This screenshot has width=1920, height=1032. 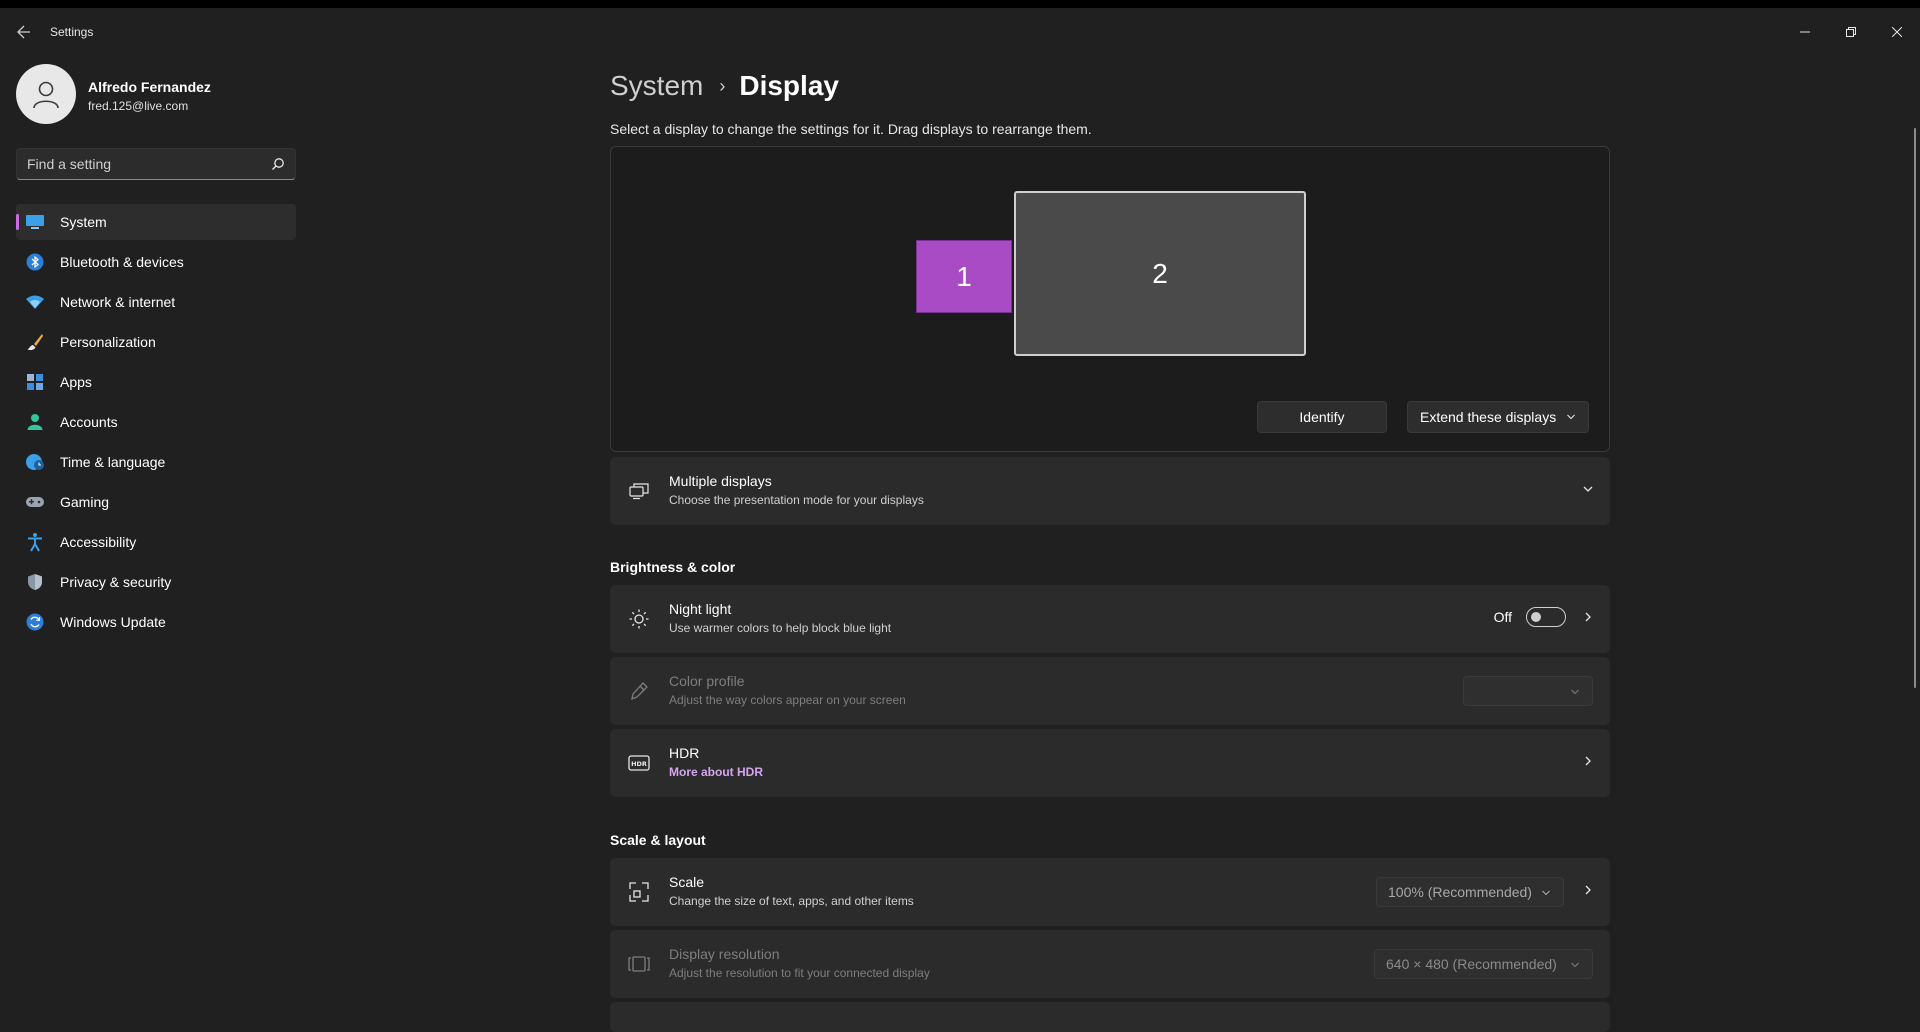 I want to click on eyedropper-icon, so click(x=639, y=691).